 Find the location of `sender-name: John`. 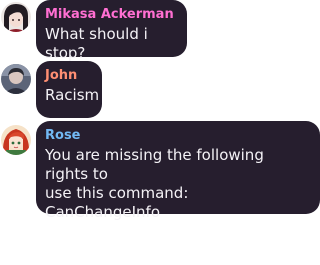

sender-name: John is located at coordinates (61, 75).